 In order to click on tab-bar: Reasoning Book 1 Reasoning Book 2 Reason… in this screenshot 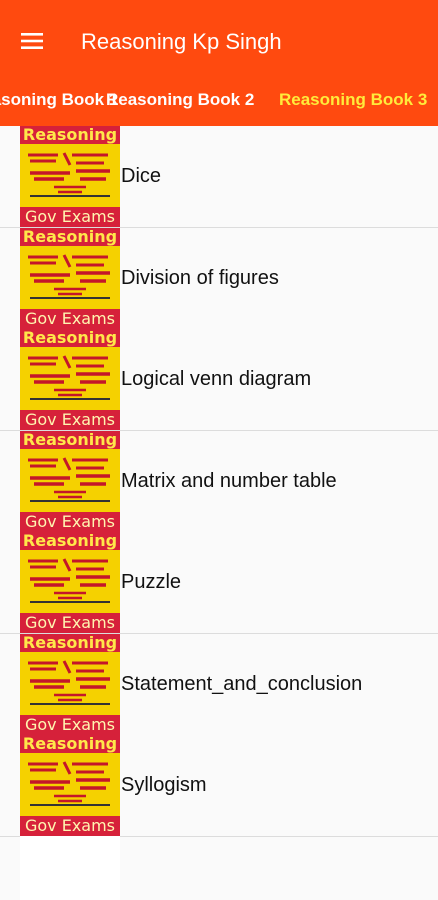, I will do `click(219, 100)`.